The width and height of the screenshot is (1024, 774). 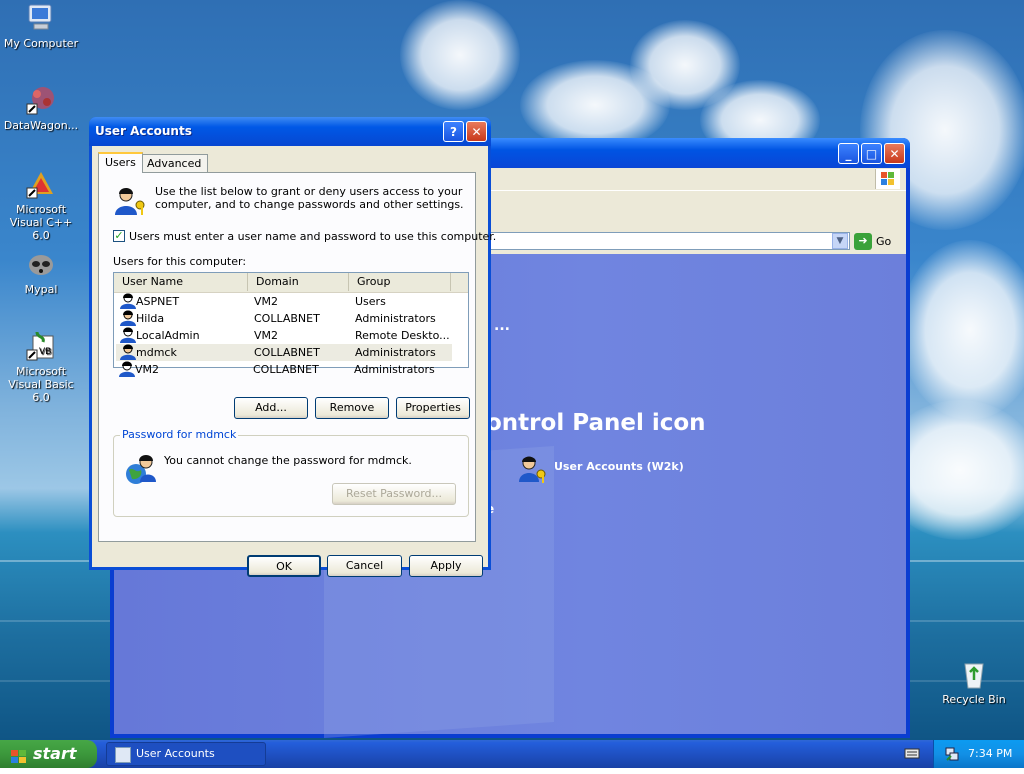 What do you see at coordinates (374, 281) in the screenshot?
I see `column-label: Group` at bounding box center [374, 281].